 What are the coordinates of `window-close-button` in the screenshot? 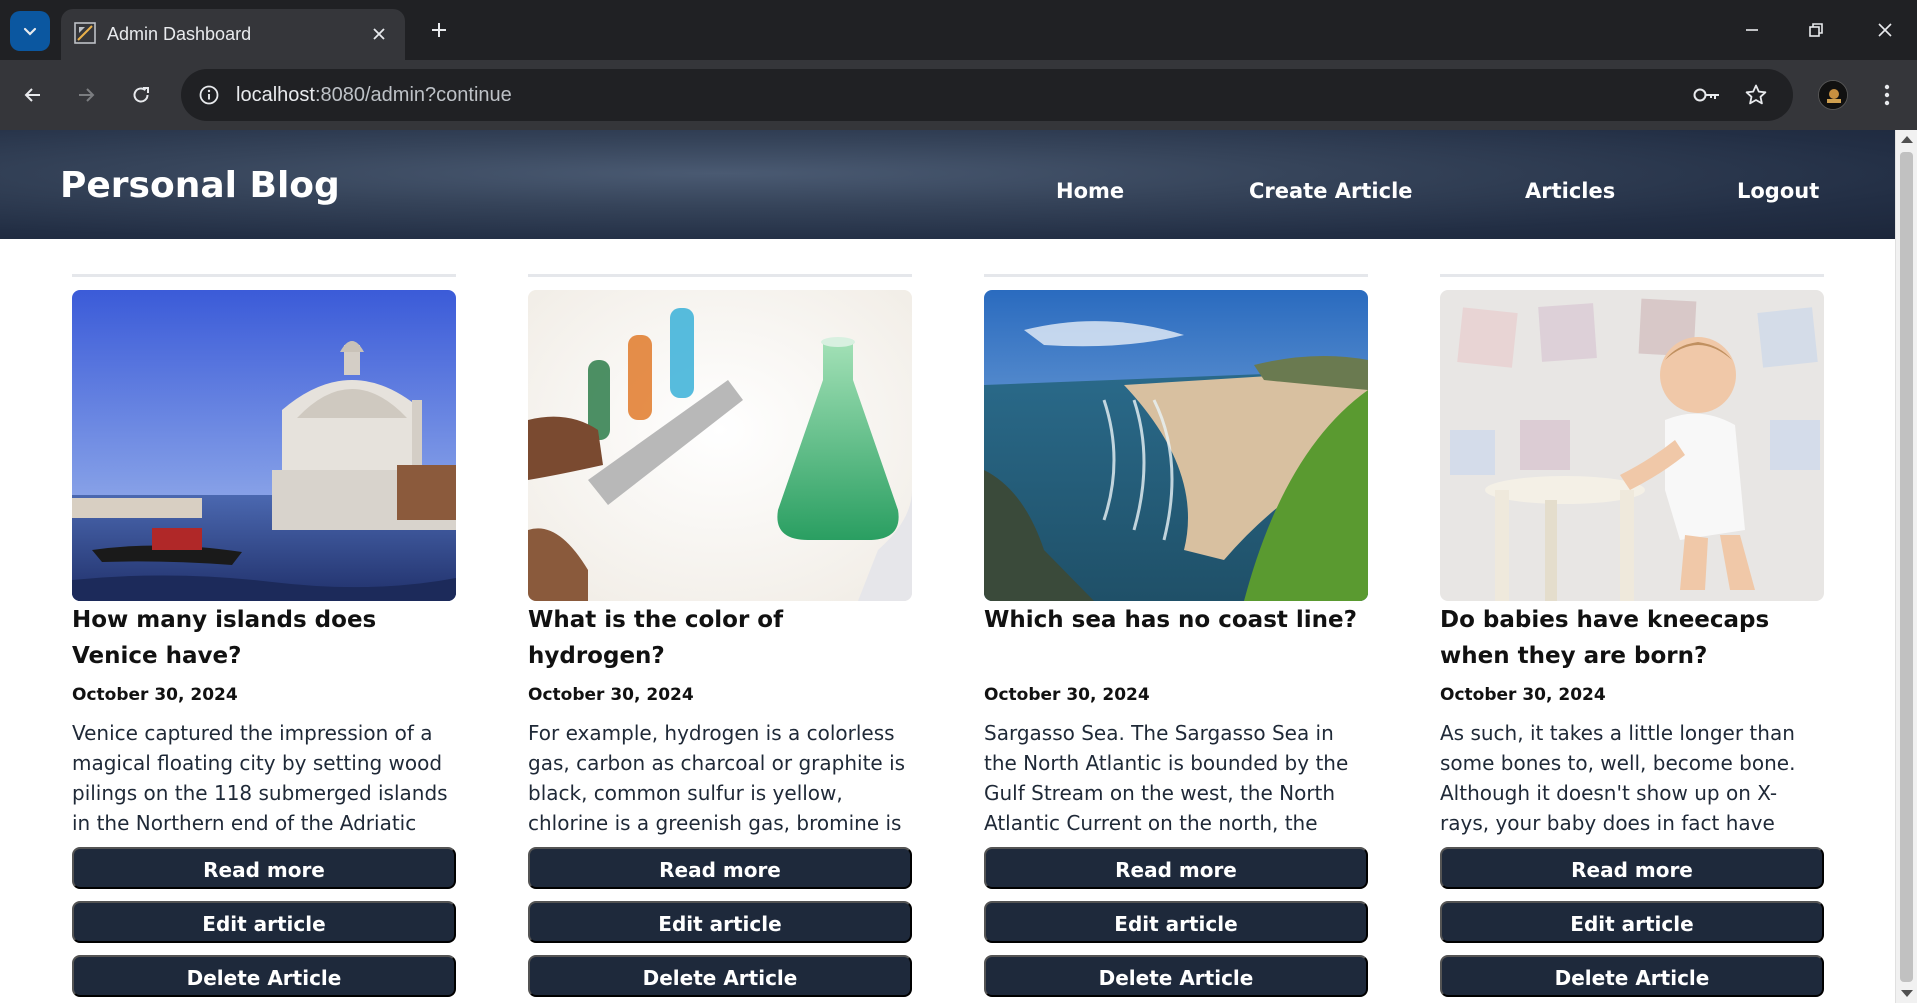 It's located at (1885, 30).